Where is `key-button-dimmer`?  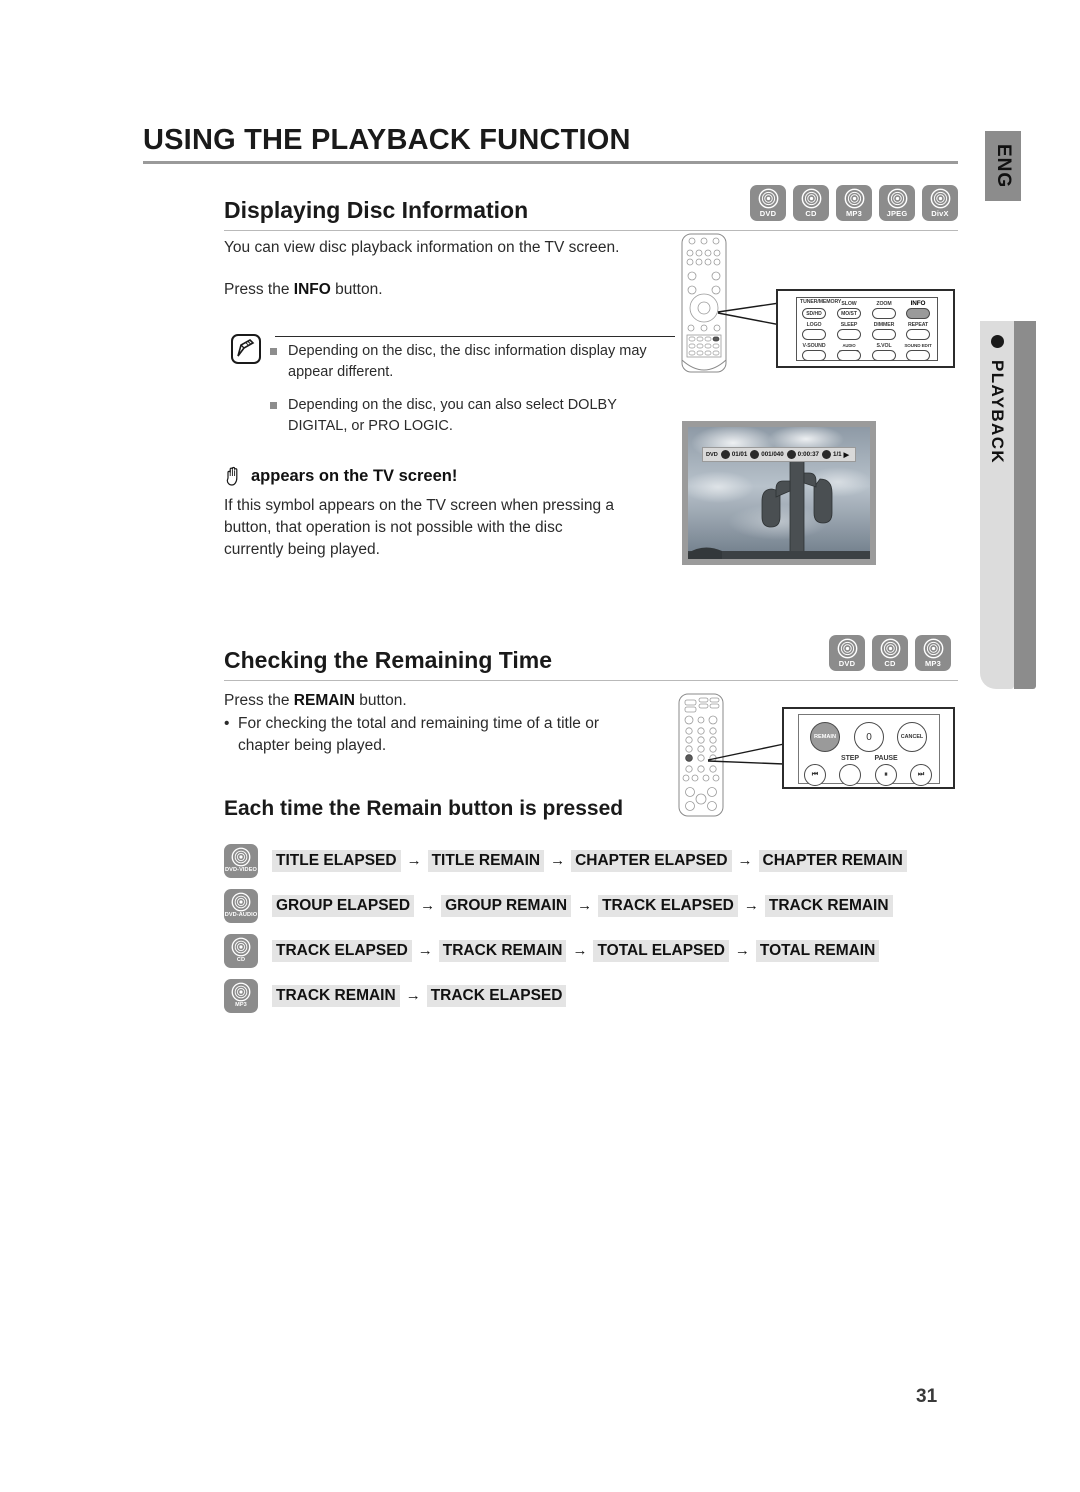 key-button-dimmer is located at coordinates (884, 334).